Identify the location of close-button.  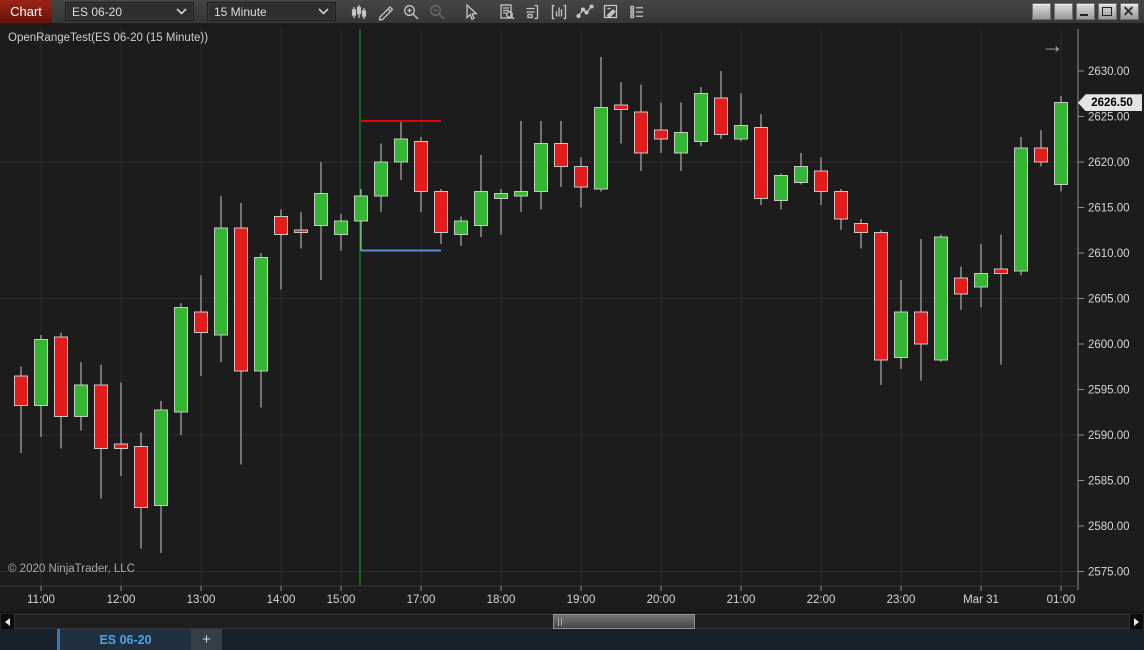
(1129, 11).